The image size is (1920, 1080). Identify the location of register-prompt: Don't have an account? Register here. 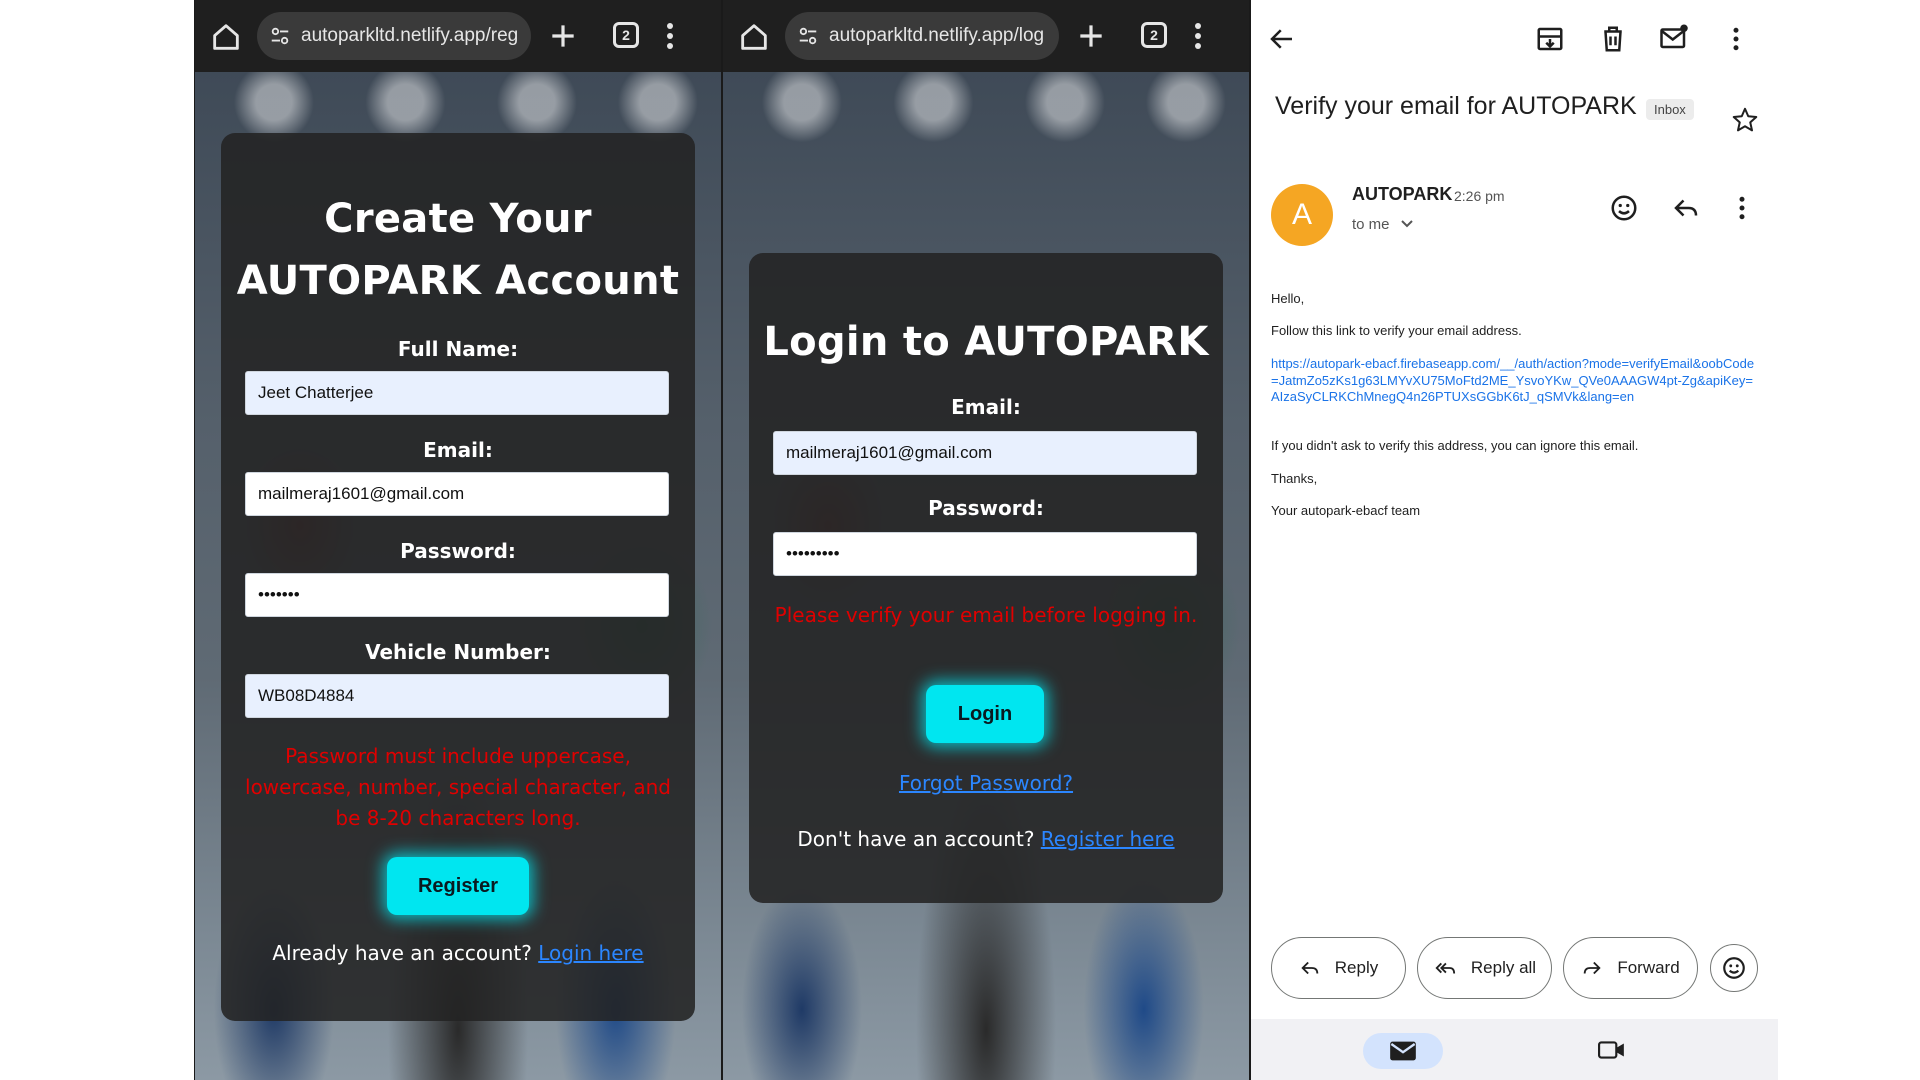
(986, 839).